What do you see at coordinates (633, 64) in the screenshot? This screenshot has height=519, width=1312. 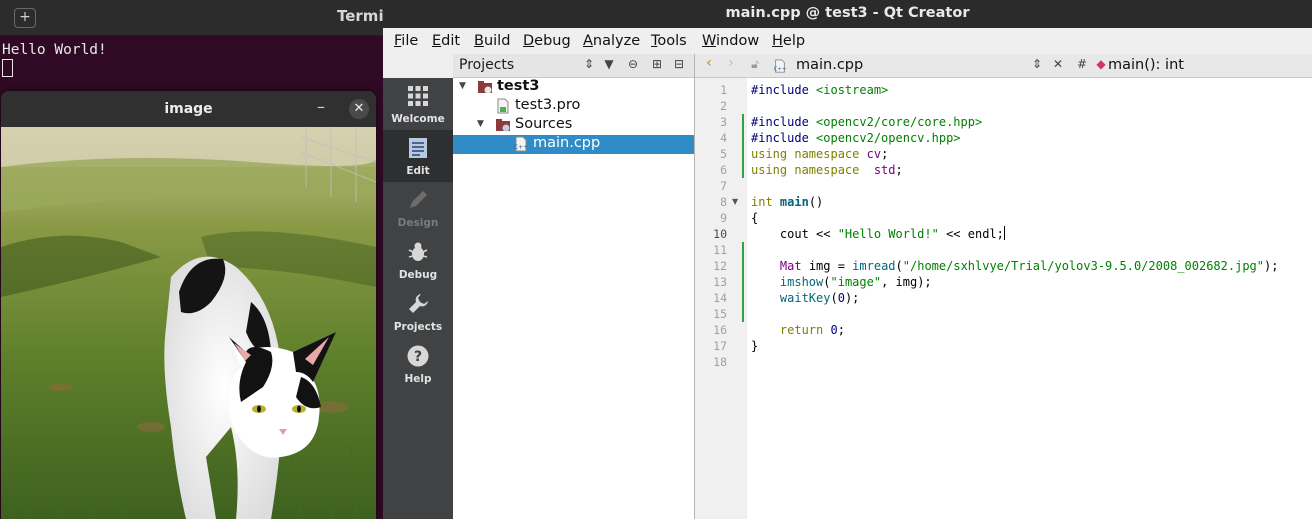 I see `link-icon: ⊖` at bounding box center [633, 64].